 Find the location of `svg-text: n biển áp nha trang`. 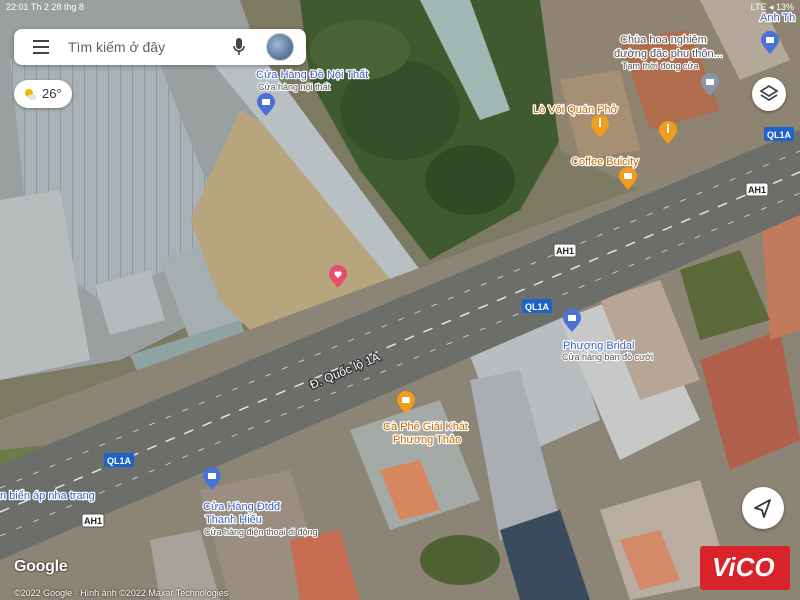

svg-text: n biển áp nha trang is located at coordinates (47, 496).